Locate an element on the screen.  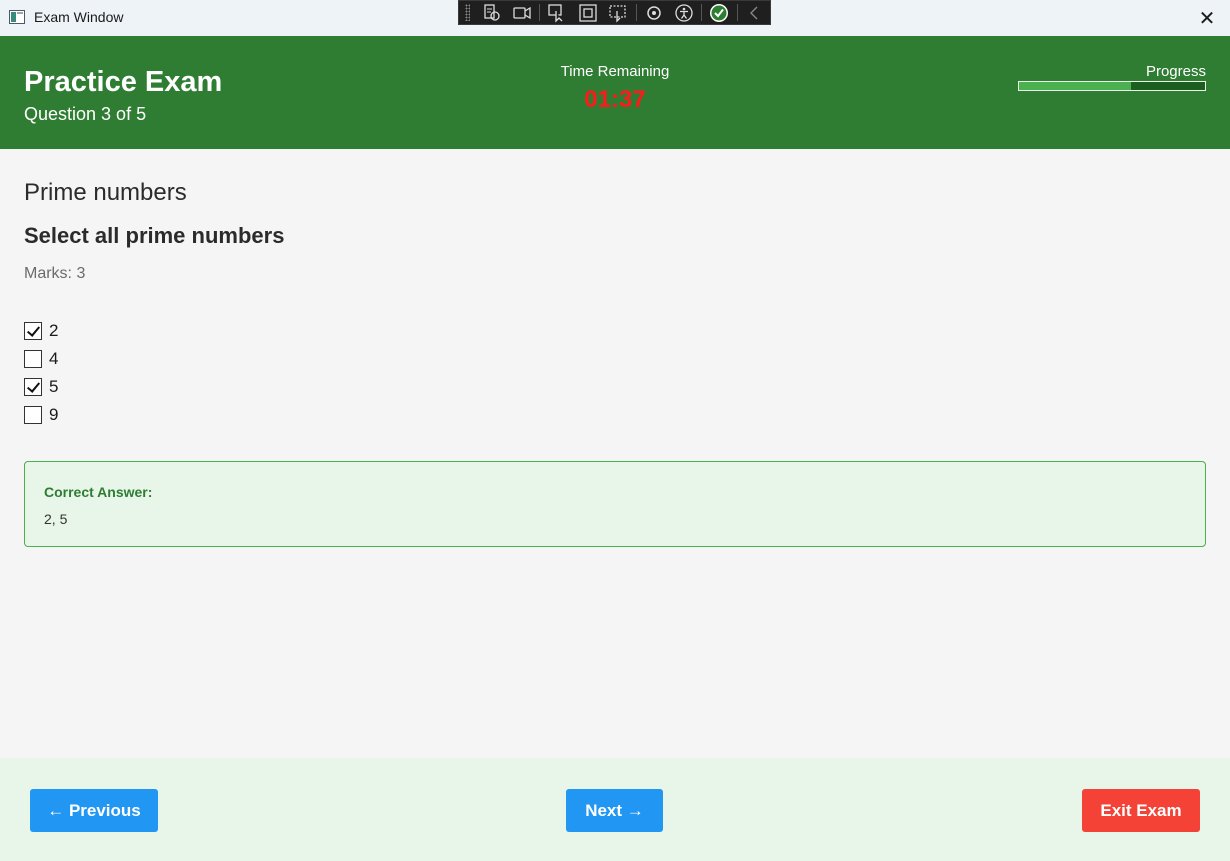
question-text: Select all prime numbers is located at coordinates (154, 235).